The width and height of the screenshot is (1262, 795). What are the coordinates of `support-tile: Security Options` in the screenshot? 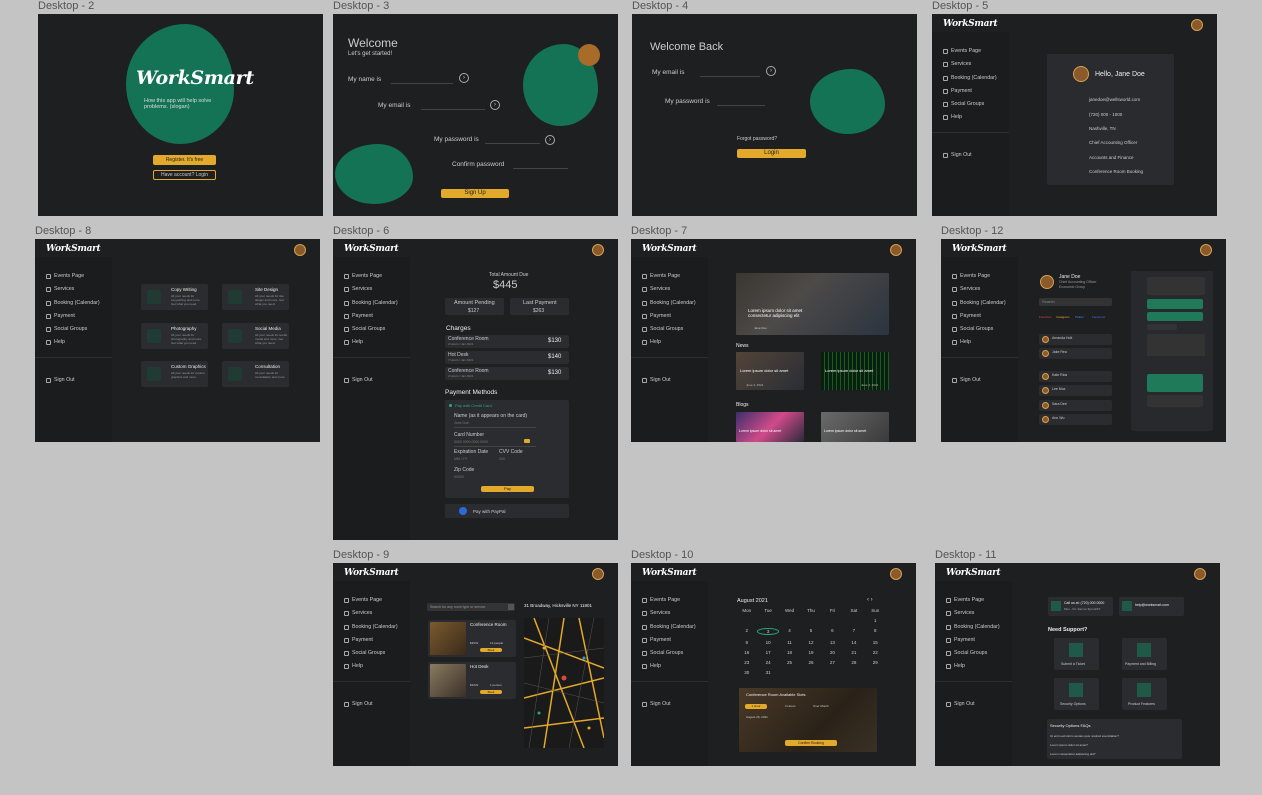 It's located at (1076, 694).